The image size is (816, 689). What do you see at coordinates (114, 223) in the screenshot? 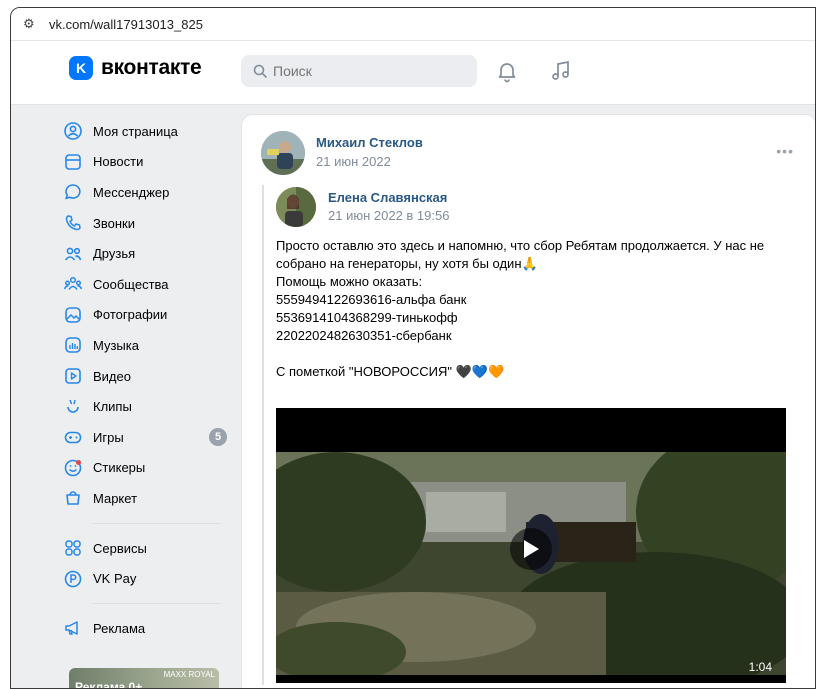
I see `sidebar-item-label: Звонки` at bounding box center [114, 223].